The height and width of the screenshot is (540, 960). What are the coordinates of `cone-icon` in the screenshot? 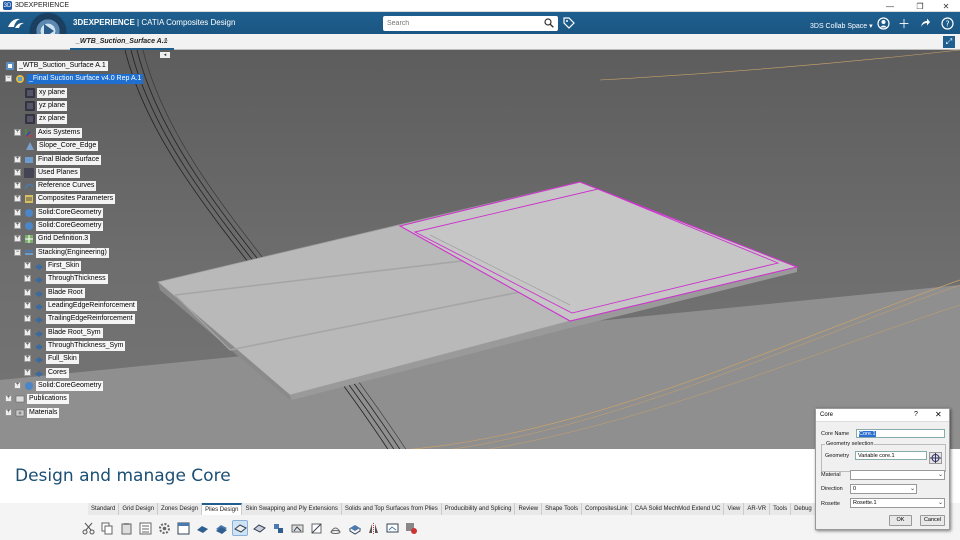 It's located at (335, 528).